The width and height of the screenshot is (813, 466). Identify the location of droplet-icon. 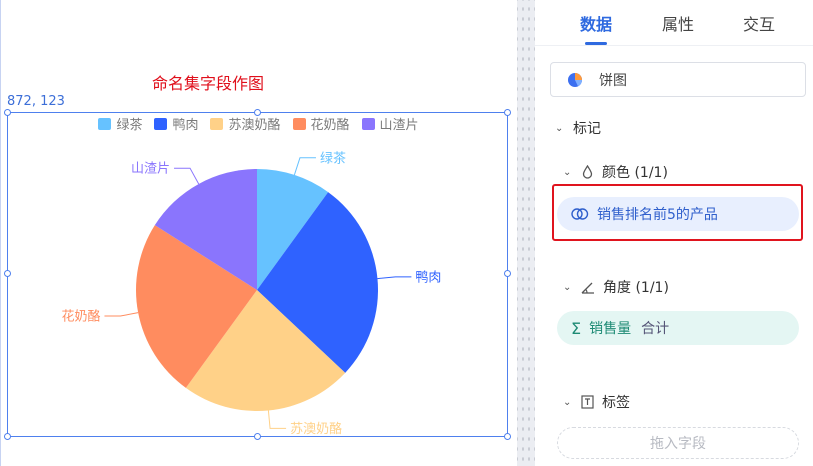
(587, 172).